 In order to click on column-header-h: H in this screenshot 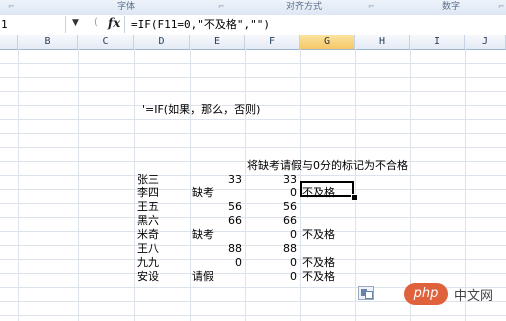, I will do `click(382, 42)`.